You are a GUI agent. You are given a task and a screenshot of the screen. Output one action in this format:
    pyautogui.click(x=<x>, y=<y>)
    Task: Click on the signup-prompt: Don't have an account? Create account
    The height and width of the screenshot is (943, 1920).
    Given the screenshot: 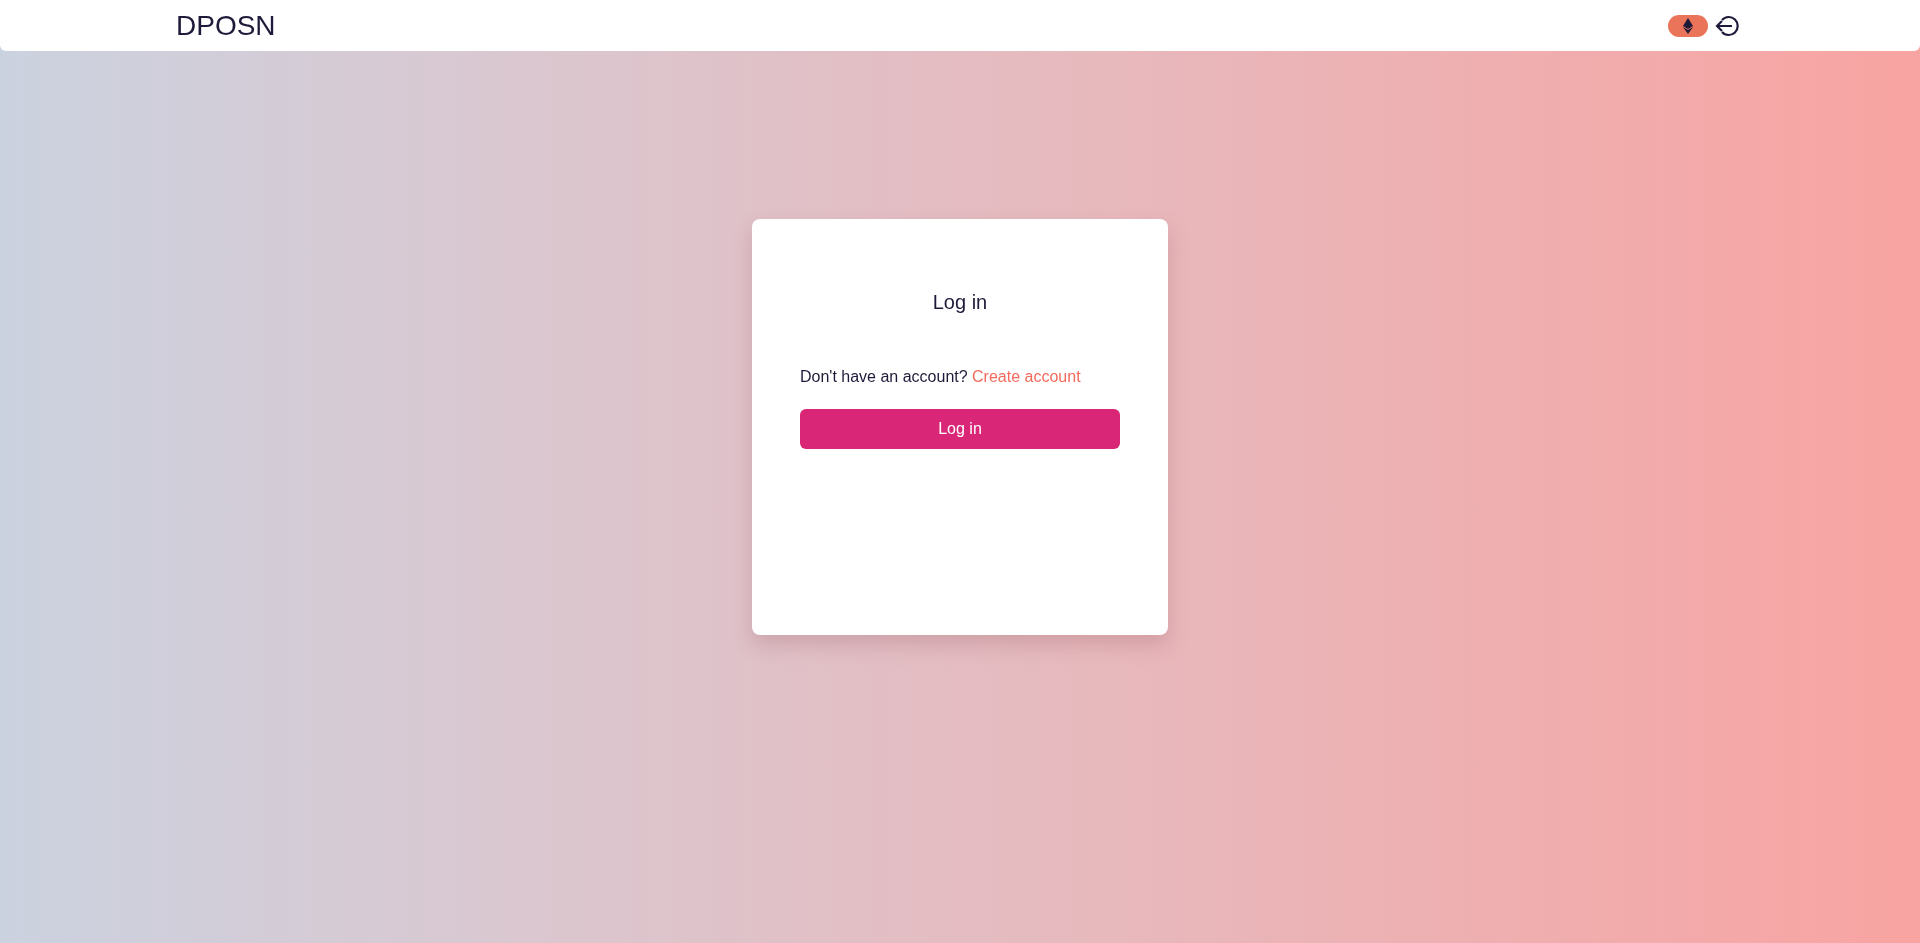 What is the action you would take?
    pyautogui.click(x=940, y=377)
    